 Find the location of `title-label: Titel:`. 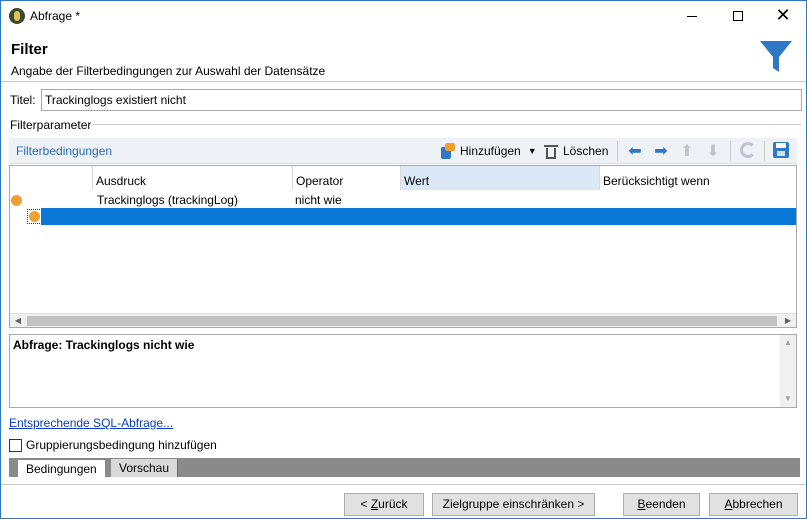

title-label: Titel: is located at coordinates (23, 100).